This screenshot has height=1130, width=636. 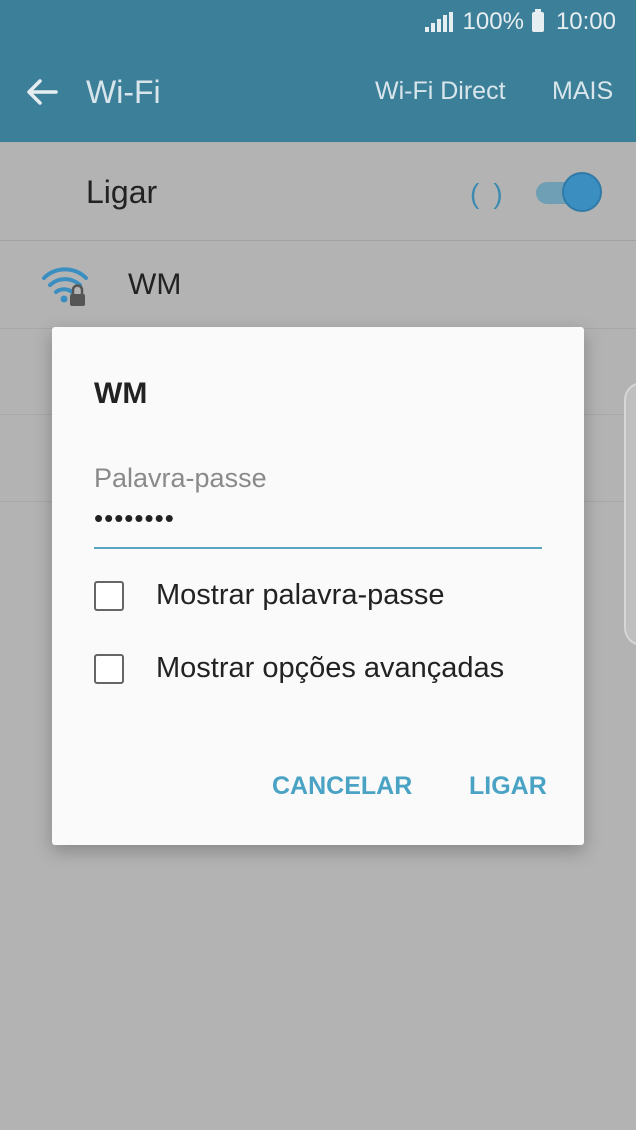 What do you see at coordinates (630, 514) in the screenshot?
I see `edge-panel-handle` at bounding box center [630, 514].